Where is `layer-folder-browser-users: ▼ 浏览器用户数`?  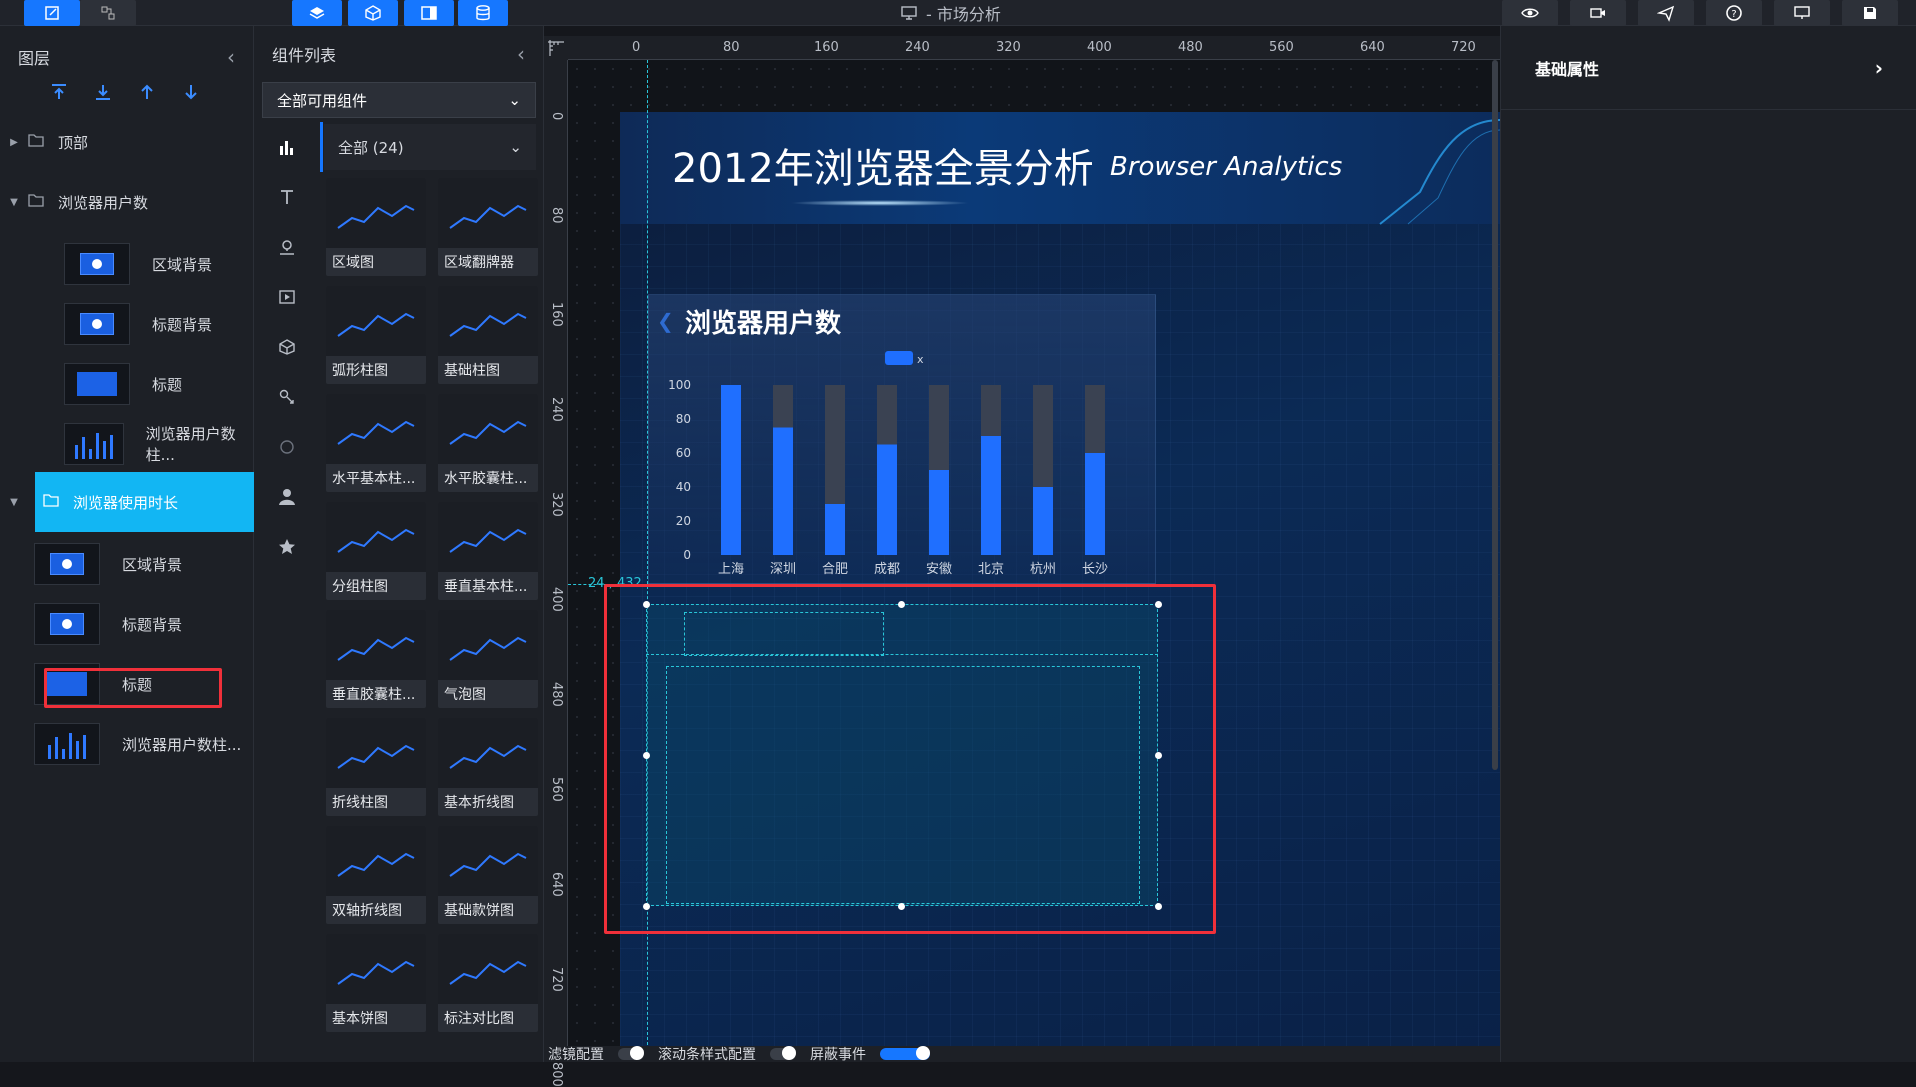 layer-folder-browser-users: ▼ 浏览器用户数 is located at coordinates (127, 202).